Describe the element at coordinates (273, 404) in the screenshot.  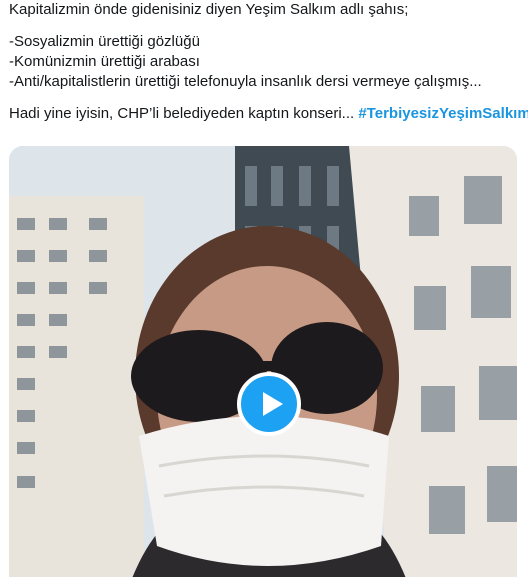
I see `play-icon` at that location.